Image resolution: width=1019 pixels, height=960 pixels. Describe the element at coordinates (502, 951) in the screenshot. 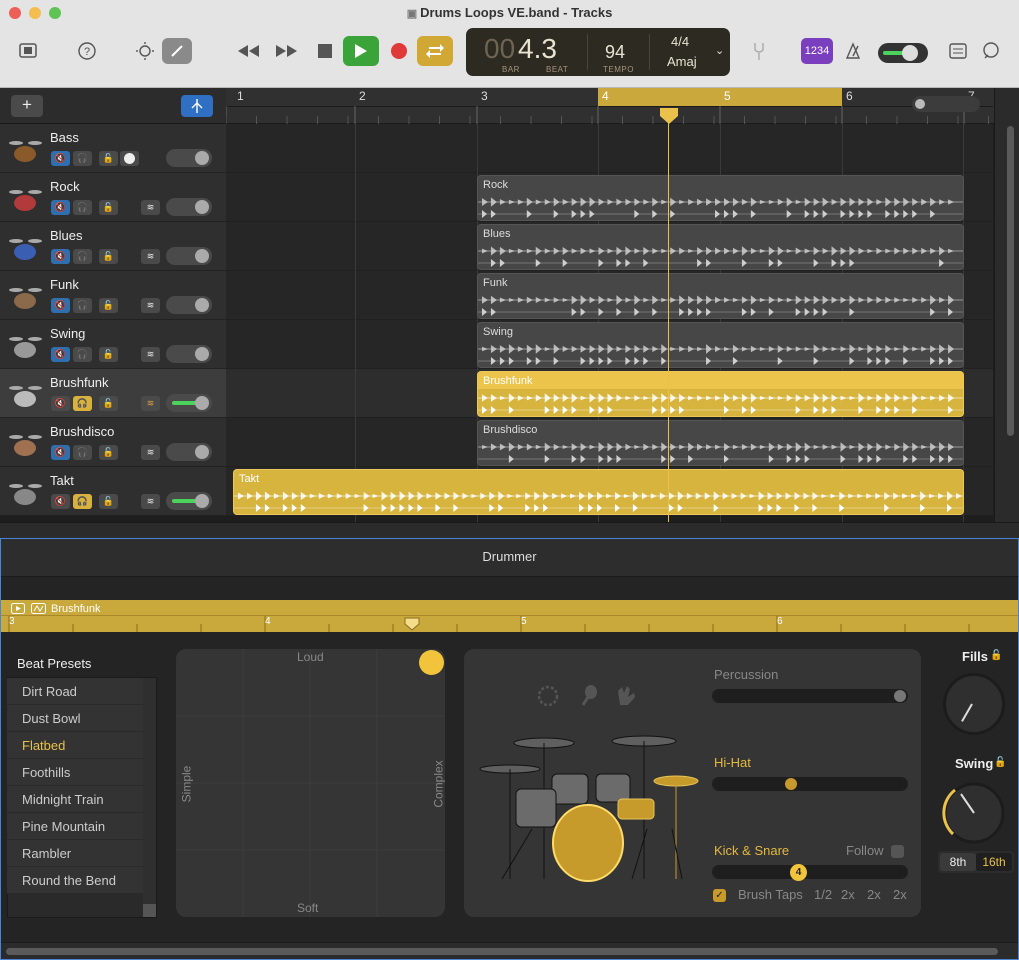

I see `horizontal-scrollbar` at that location.